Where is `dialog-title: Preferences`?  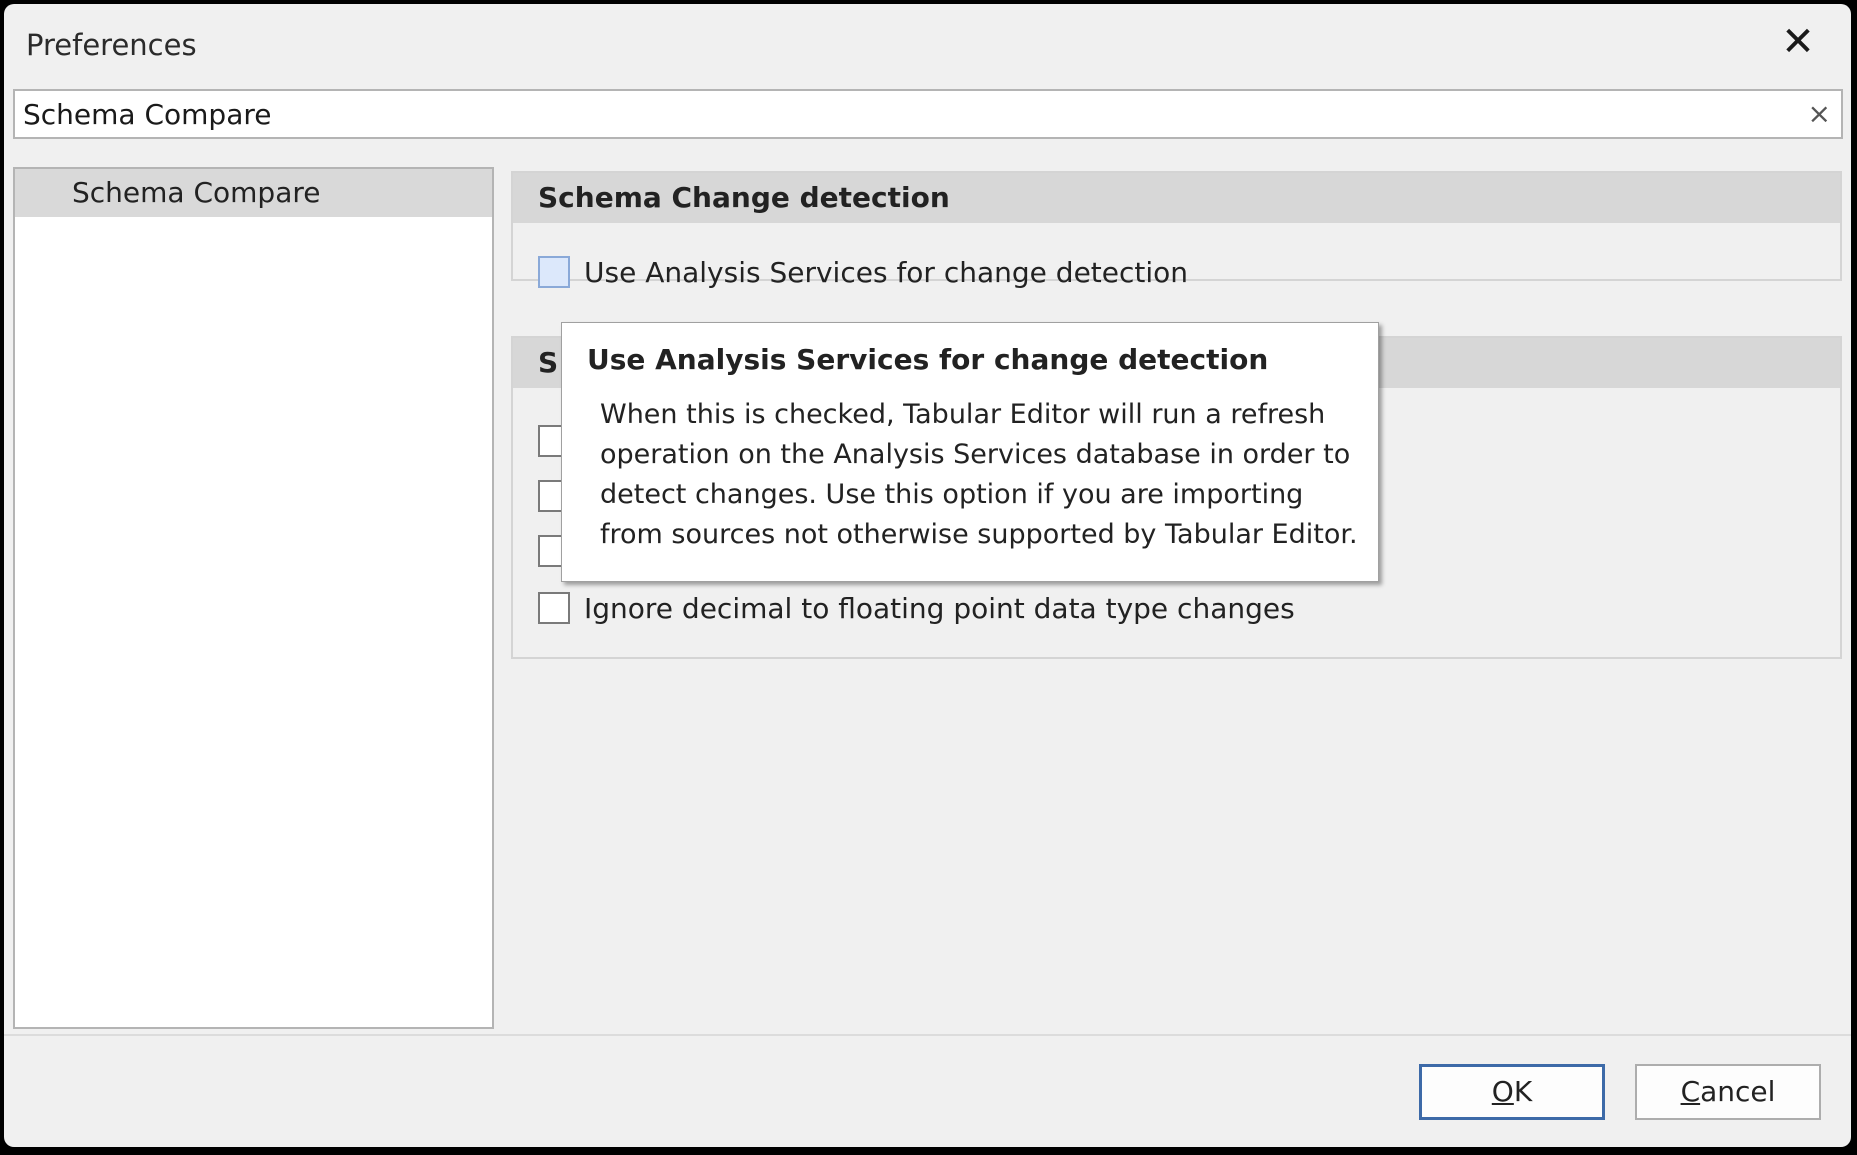 dialog-title: Preferences is located at coordinates (111, 45).